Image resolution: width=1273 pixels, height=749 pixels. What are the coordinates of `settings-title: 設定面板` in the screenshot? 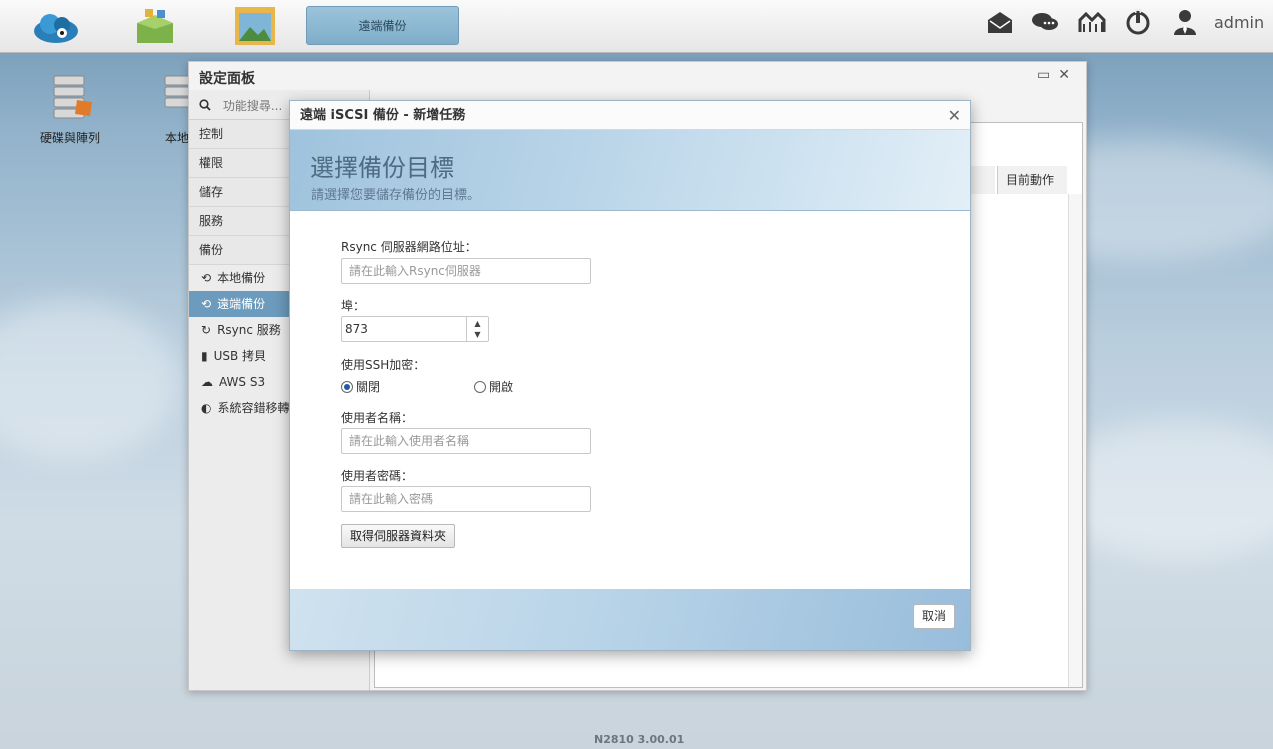 It's located at (227, 79).